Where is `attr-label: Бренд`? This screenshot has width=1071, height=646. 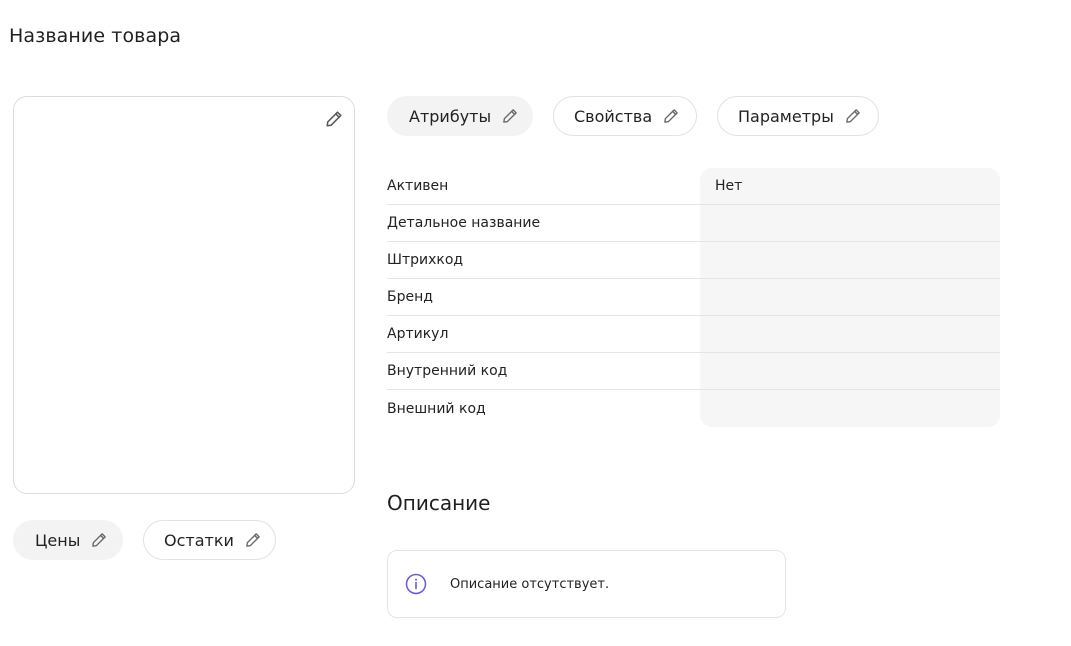 attr-label: Бренд is located at coordinates (410, 297).